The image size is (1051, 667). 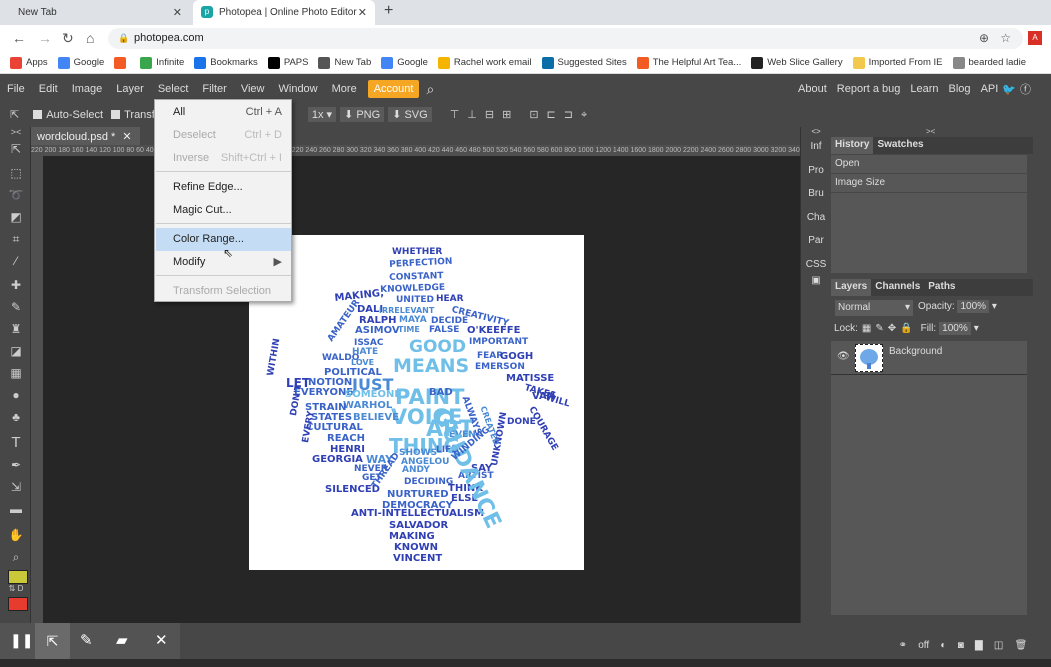 I want to click on panel-par: Par, so click(x=816, y=241).